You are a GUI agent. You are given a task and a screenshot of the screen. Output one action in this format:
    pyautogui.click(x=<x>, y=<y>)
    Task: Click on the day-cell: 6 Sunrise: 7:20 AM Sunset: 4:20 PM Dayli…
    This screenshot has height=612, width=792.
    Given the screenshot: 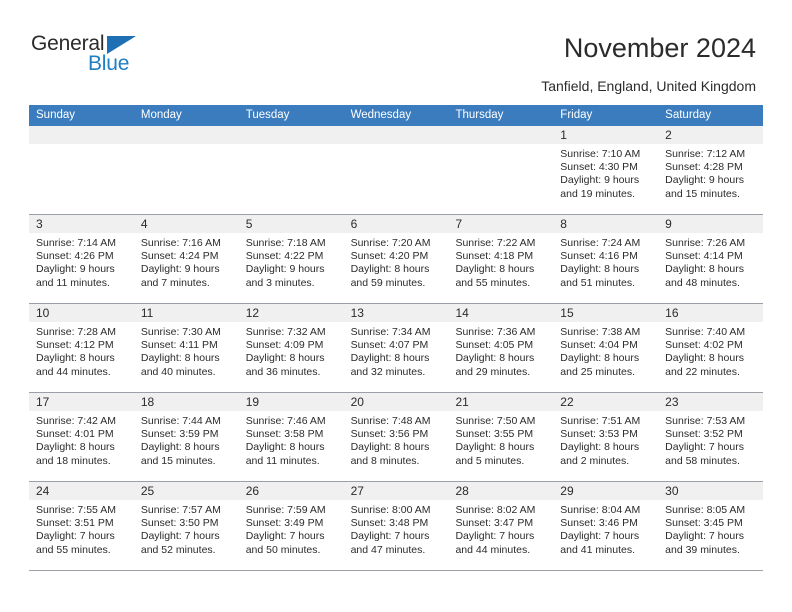 What is the action you would take?
    pyautogui.click(x=396, y=259)
    